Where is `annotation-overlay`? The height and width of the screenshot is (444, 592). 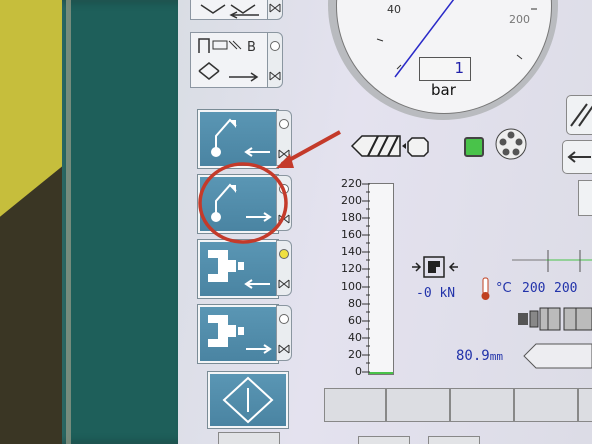 annotation-overlay is located at coordinates (269, 187).